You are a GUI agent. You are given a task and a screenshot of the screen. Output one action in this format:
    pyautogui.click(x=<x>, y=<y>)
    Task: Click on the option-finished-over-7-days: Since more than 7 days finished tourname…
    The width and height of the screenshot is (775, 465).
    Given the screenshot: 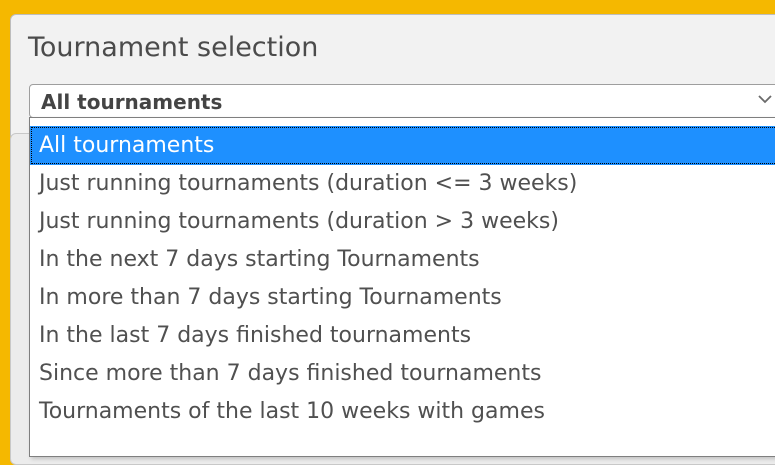 What is the action you would take?
    pyautogui.click(x=402, y=373)
    